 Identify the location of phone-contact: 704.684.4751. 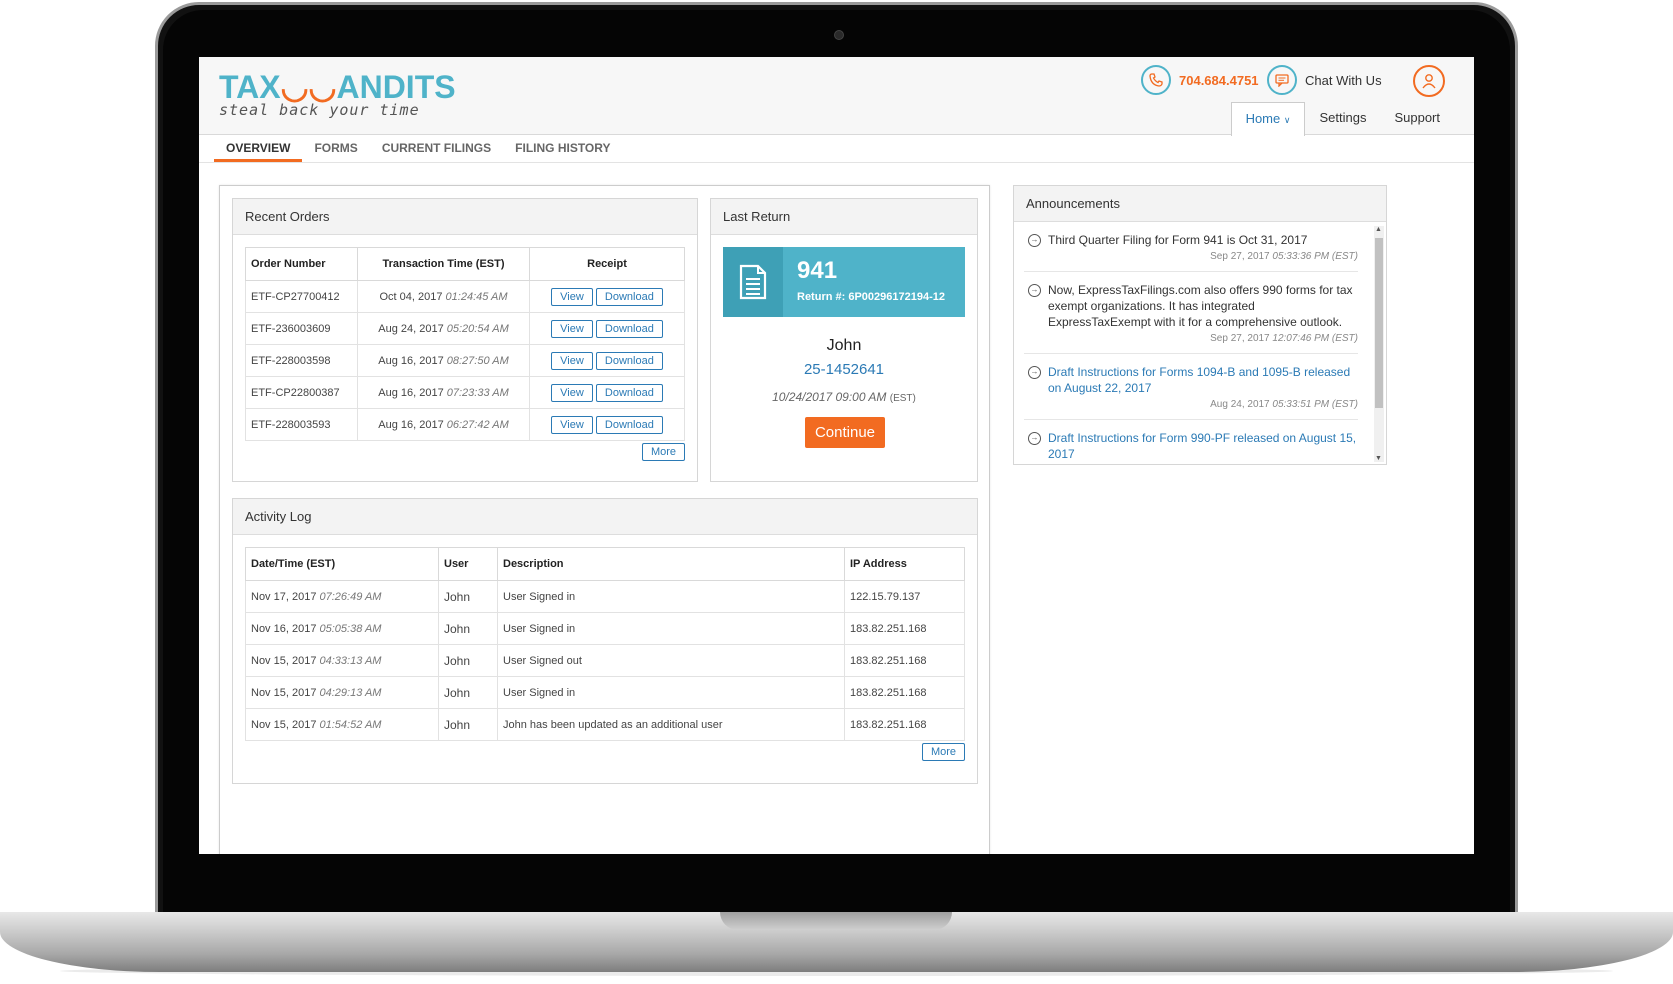
(1200, 80).